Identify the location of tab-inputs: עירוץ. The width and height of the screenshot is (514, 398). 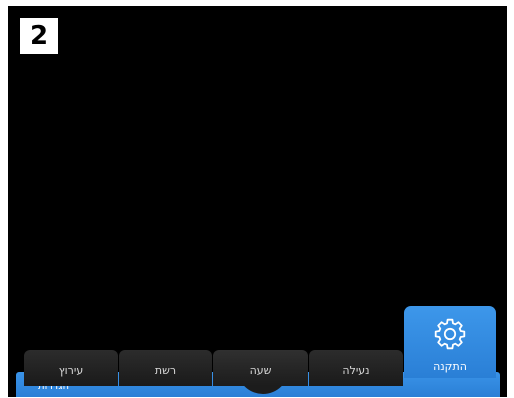
(71, 368).